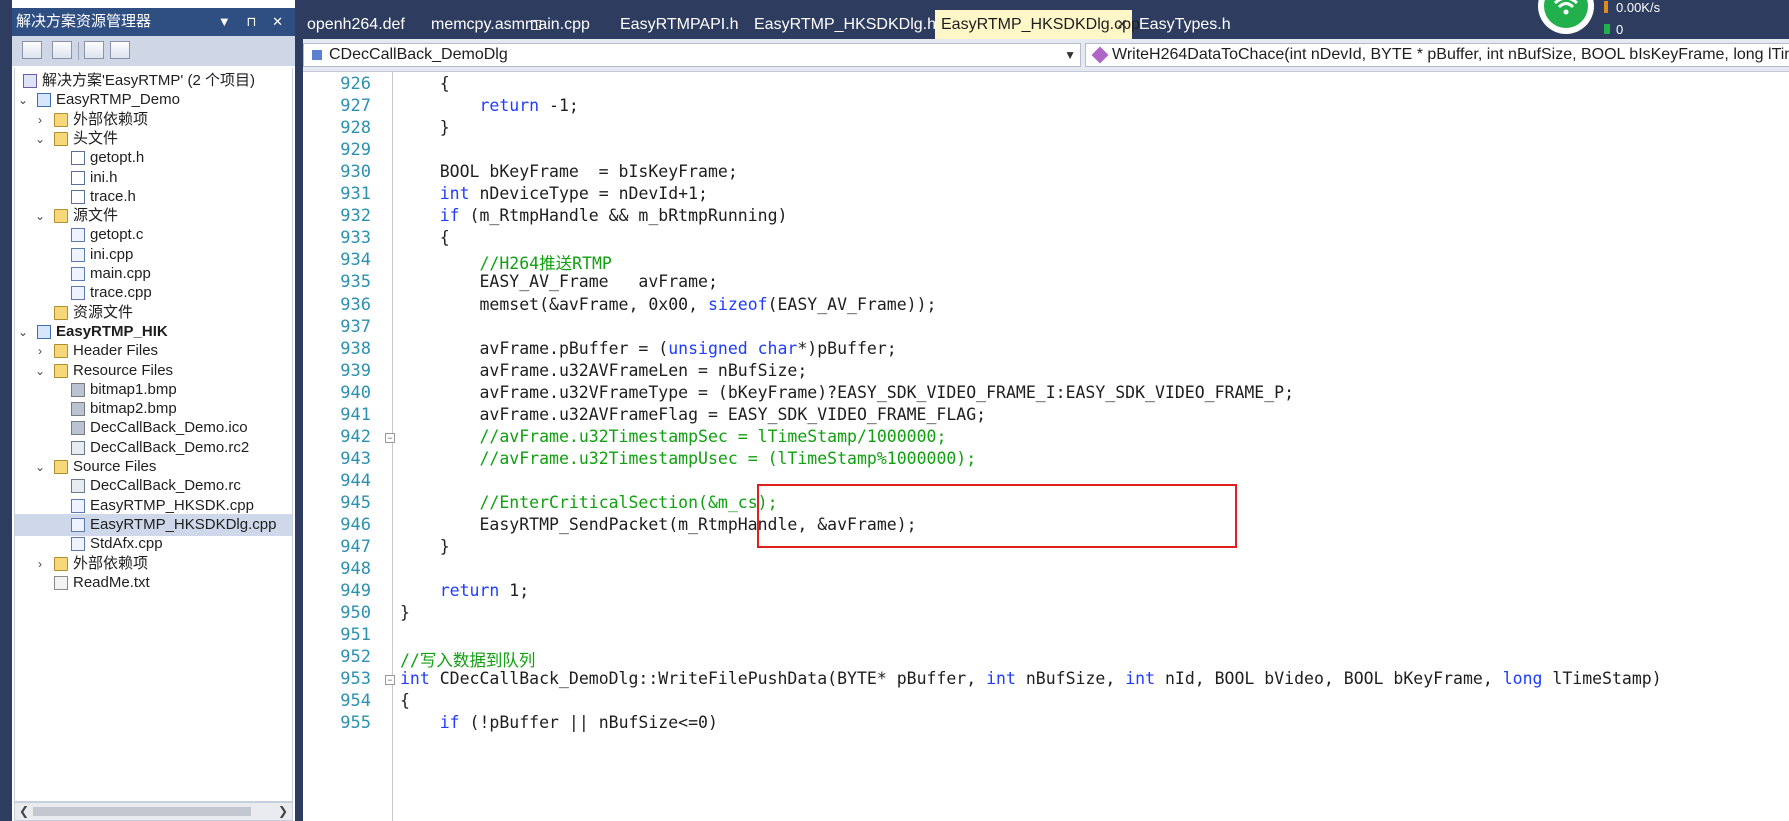 The image size is (1789, 821). I want to click on keyword-token: sizeof, so click(737, 304).